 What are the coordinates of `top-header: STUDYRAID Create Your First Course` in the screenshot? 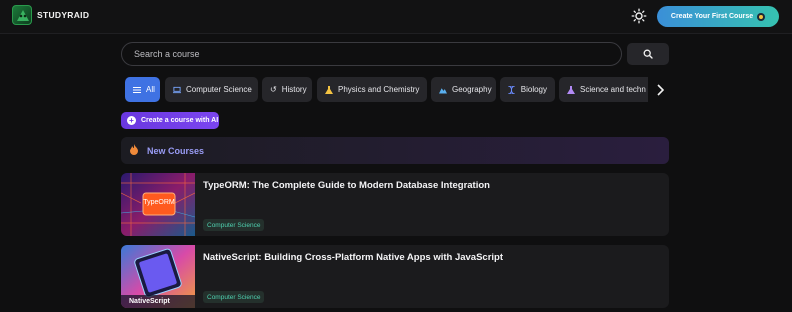 It's located at (396, 17).